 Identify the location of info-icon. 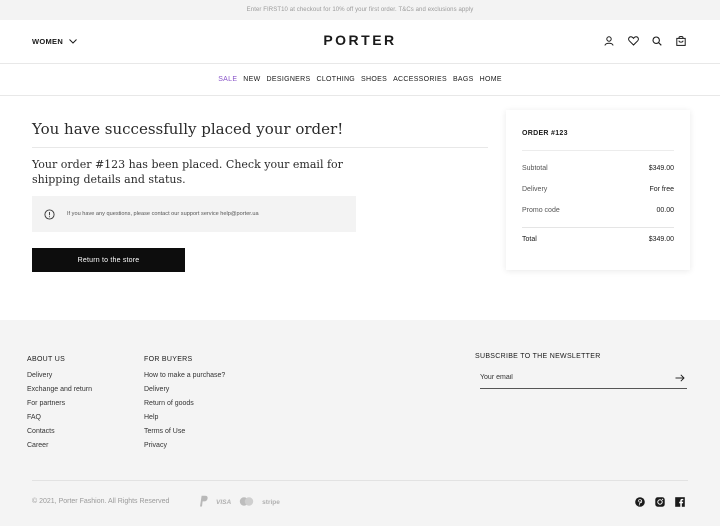
(49, 214).